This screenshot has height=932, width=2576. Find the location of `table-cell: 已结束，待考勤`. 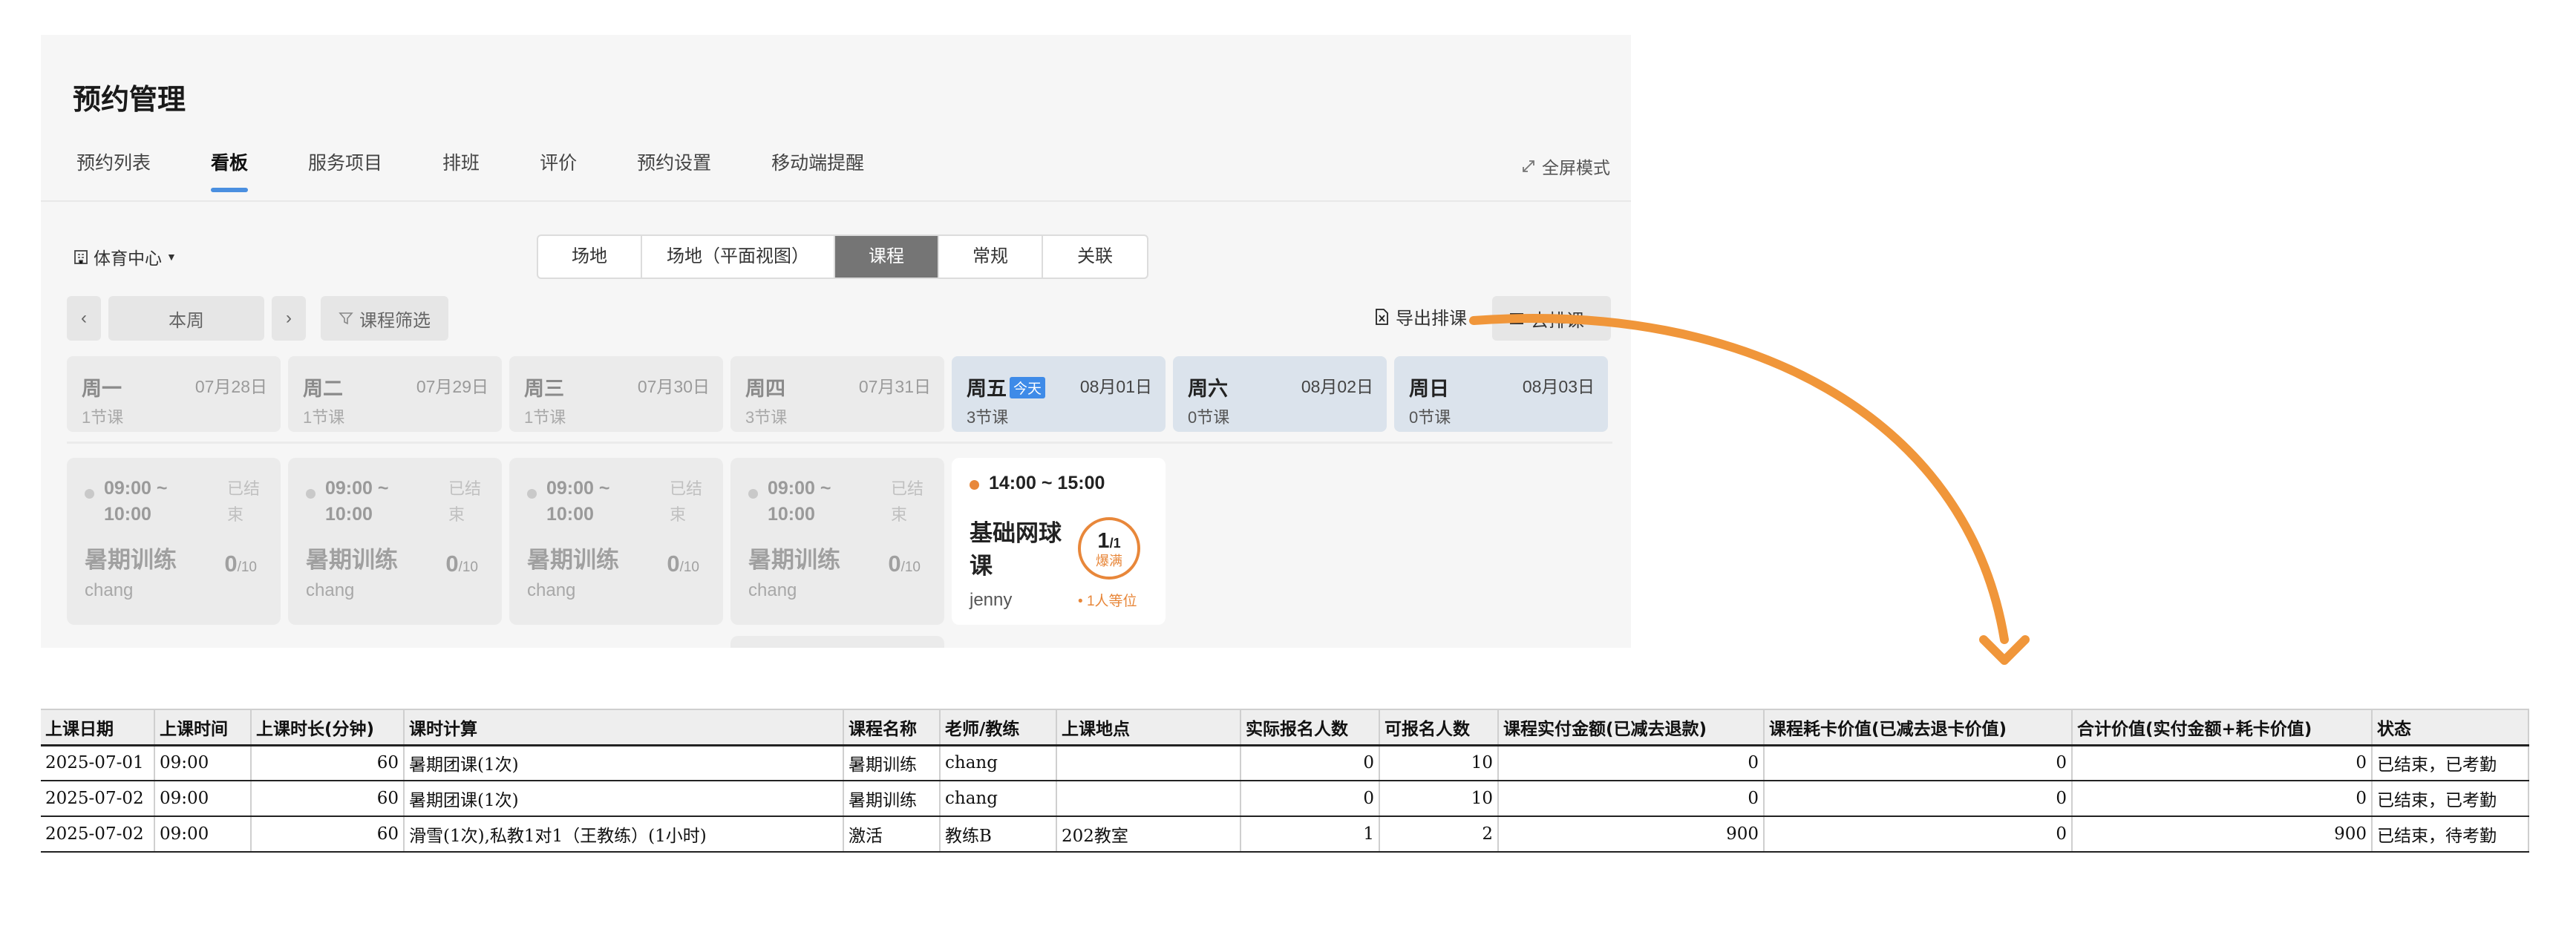

table-cell: 已结束，待考勤 is located at coordinates (2450, 834).